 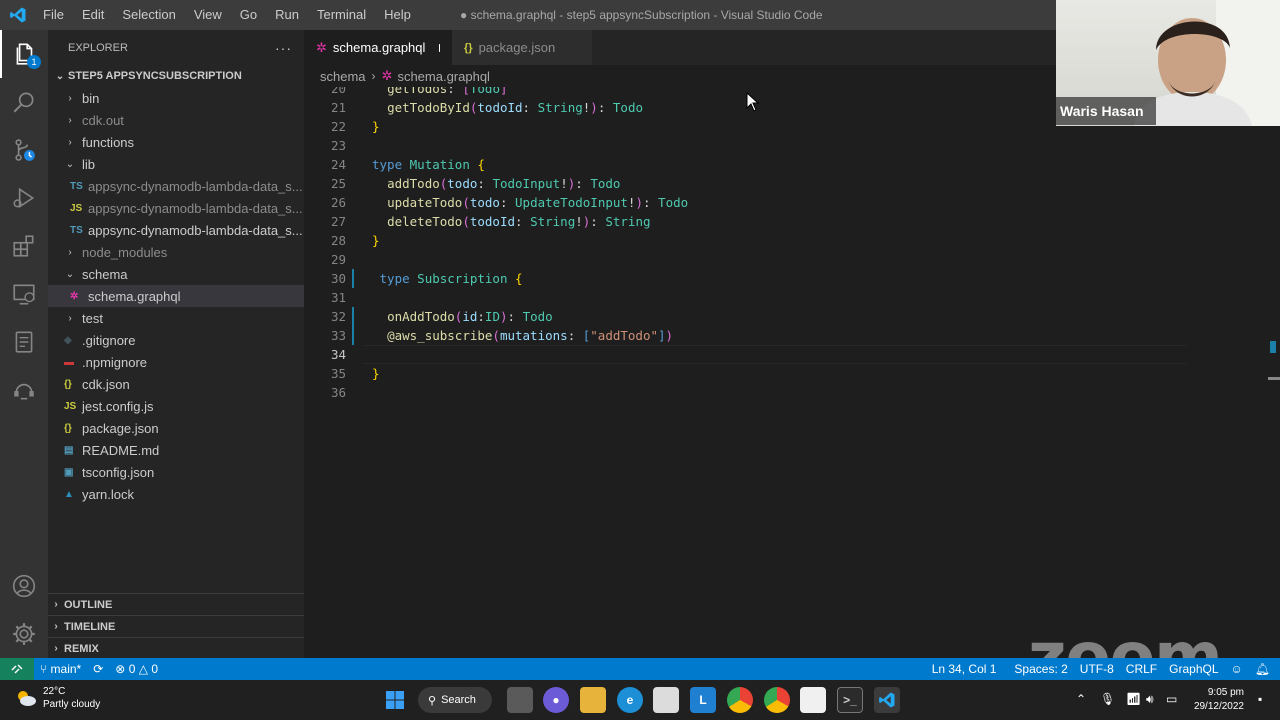 What do you see at coordinates (630, 700) in the screenshot?
I see `edge-browser-icon: e` at bounding box center [630, 700].